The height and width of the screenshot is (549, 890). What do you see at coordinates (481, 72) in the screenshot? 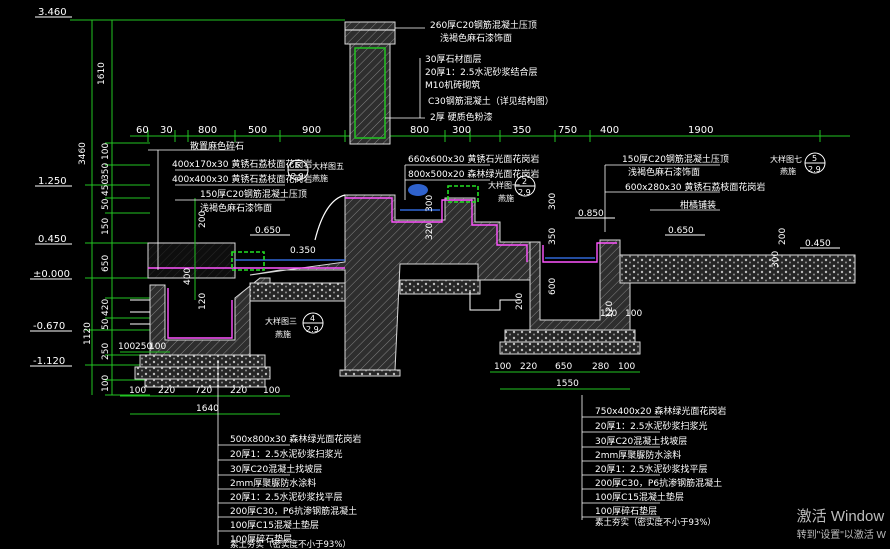
I see `pillar-note-4: 20厚1：2.5水泥砂浆结合层` at bounding box center [481, 72].